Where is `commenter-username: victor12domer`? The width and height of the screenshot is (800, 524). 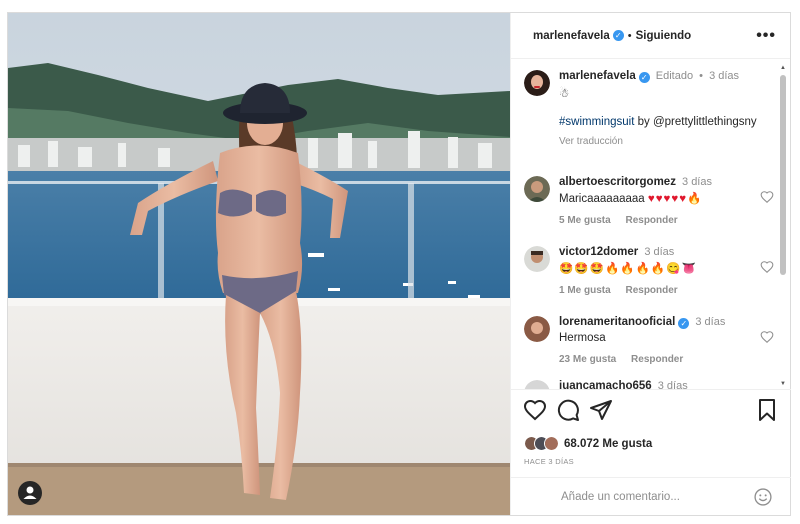
commenter-username: victor12domer is located at coordinates (598, 252).